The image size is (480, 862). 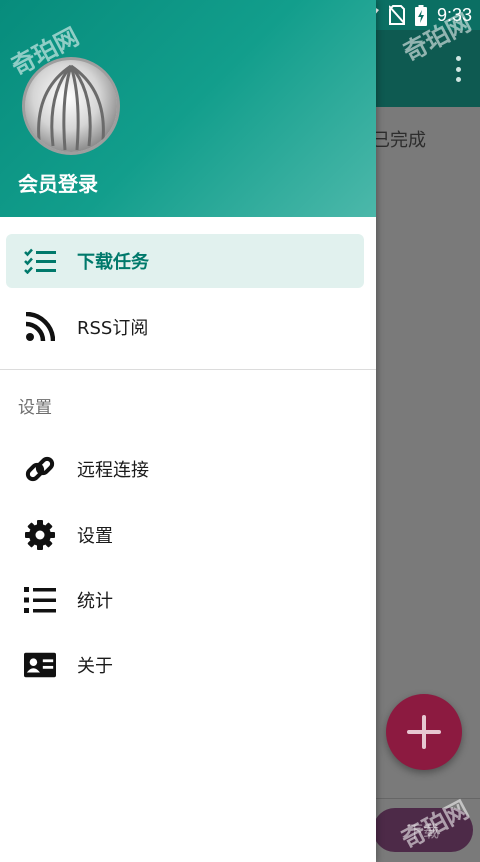 I want to click on add-task-fab, so click(x=424, y=732).